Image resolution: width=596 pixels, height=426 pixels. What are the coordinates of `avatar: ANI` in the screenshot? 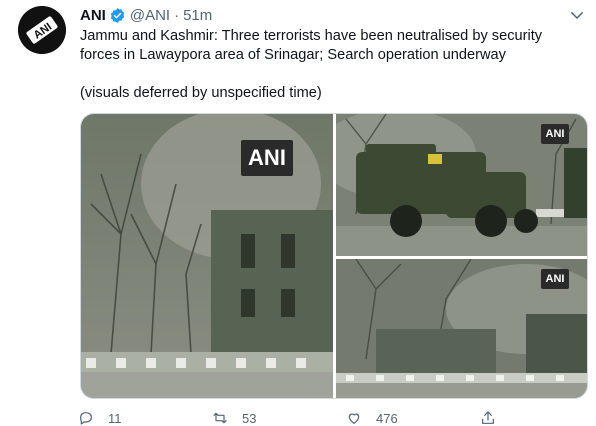 It's located at (42, 30).